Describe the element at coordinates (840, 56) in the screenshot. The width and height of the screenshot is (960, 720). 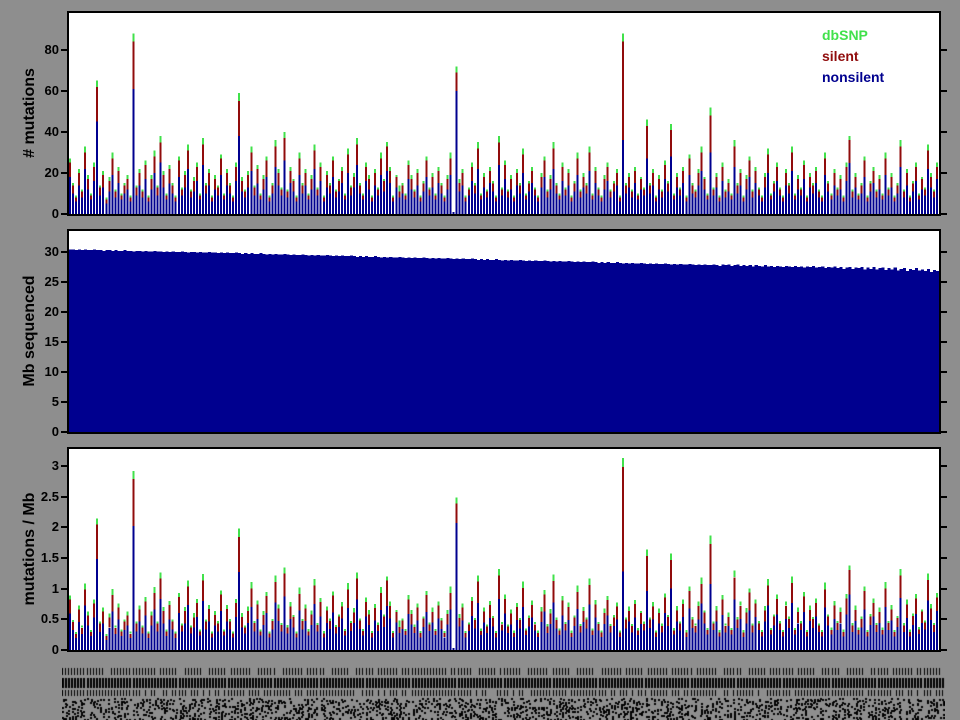
I see `legend-item-silent: silent` at that location.